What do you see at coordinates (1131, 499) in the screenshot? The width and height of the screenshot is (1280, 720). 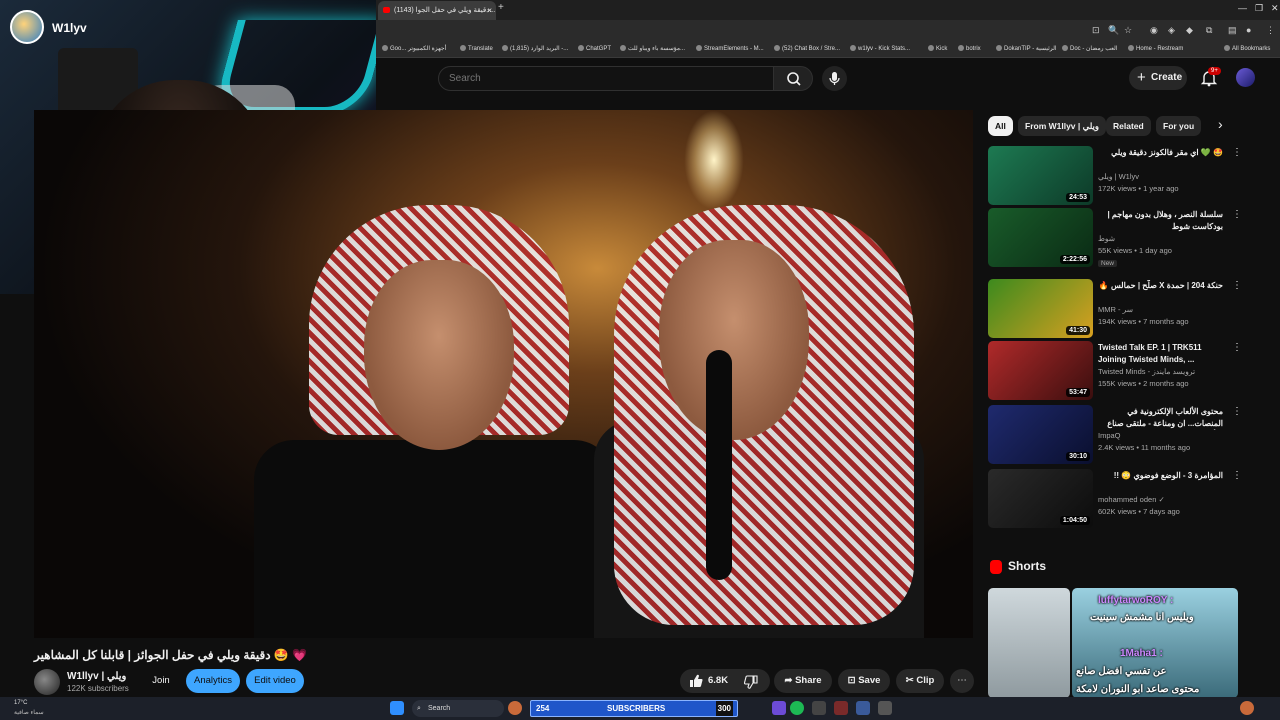 I see `recommendation-channel: mohammed oden ✓` at bounding box center [1131, 499].